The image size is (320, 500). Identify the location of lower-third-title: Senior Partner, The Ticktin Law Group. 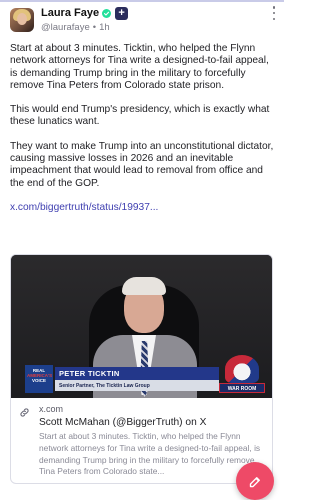
(137, 385).